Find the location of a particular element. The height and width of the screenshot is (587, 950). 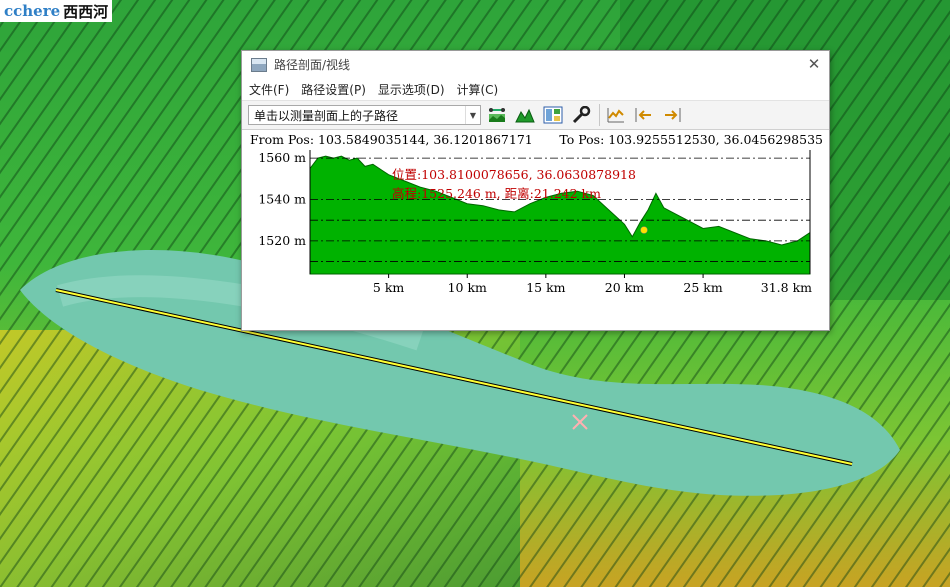

menu-bar: 文件(F) 路径设置(P) 显示选项(D) 计算(C) is located at coordinates (535, 89).